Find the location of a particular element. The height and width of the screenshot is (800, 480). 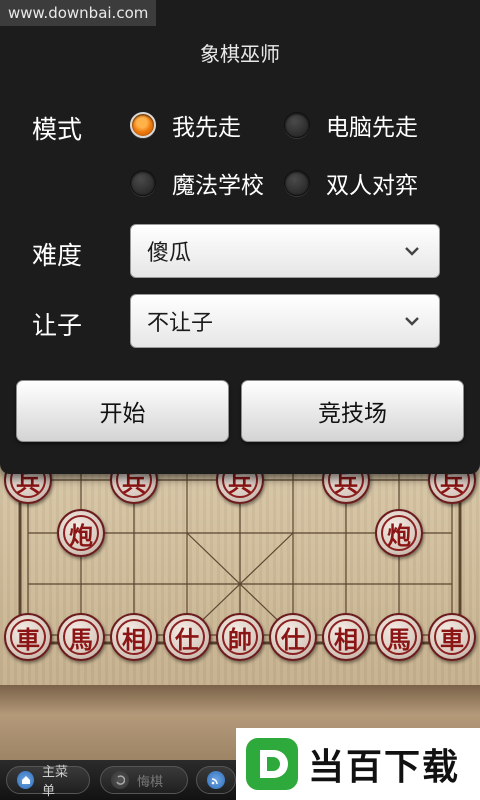

radio-label: 我先走 is located at coordinates (206, 128).